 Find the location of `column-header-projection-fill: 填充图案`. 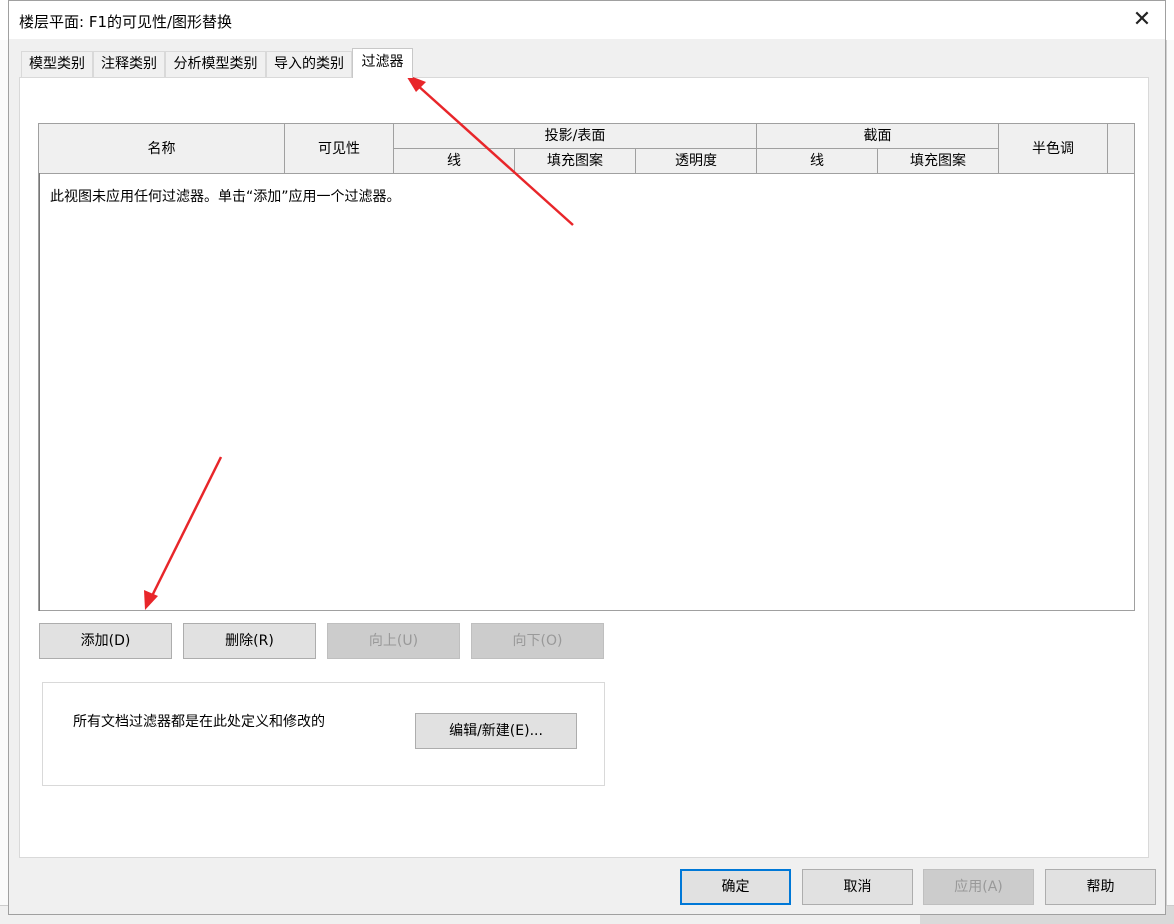

column-header-projection-fill: 填充图案 is located at coordinates (575, 161).